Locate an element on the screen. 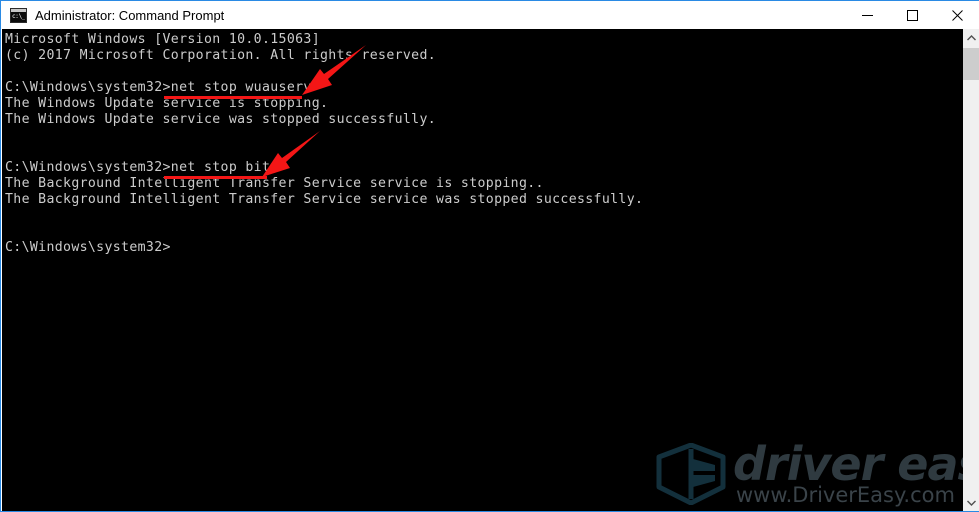 The height and width of the screenshot is (512, 979). close-button is located at coordinates (957, 15).